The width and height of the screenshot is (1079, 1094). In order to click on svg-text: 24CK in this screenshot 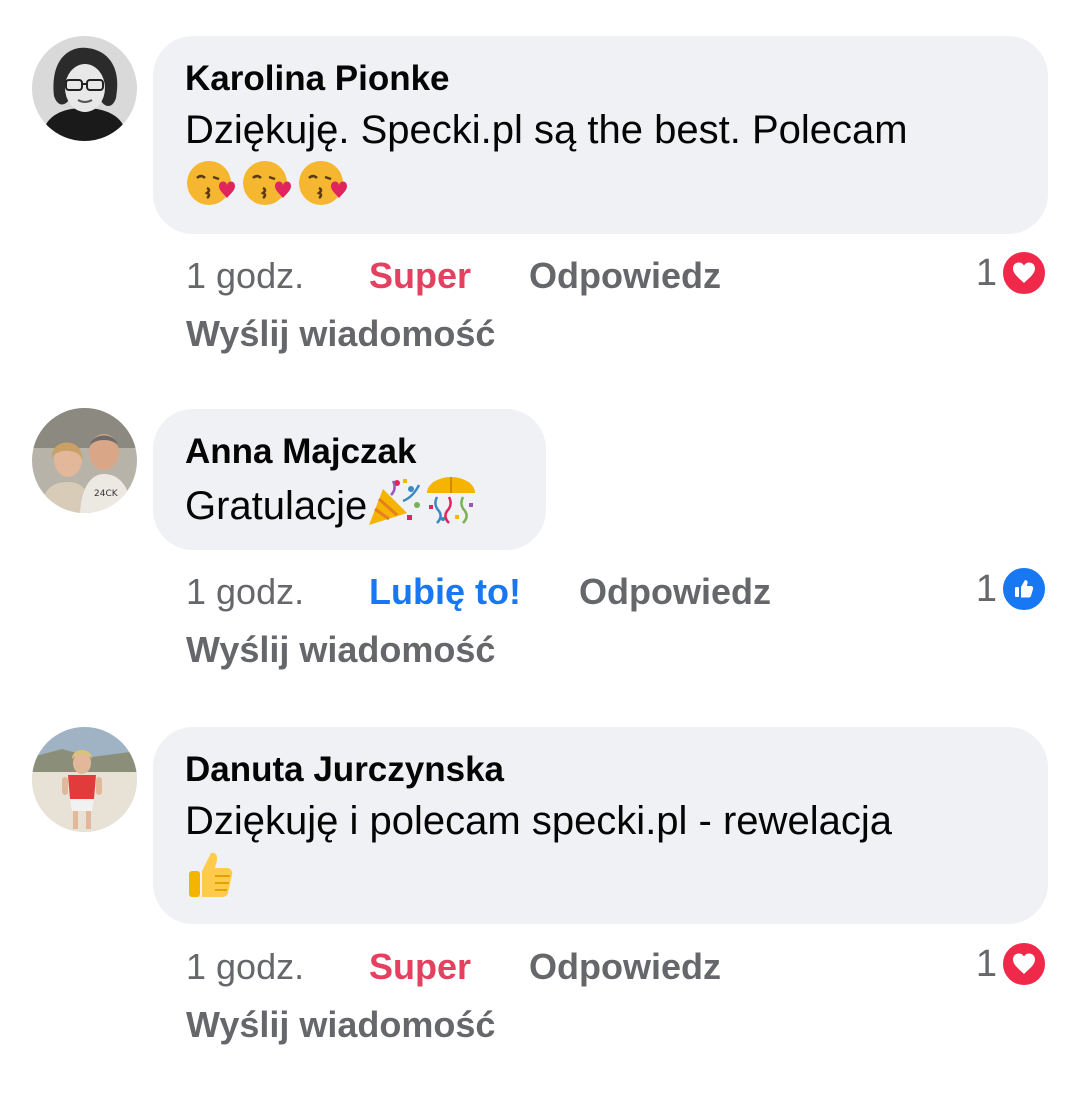, I will do `click(106, 494)`.